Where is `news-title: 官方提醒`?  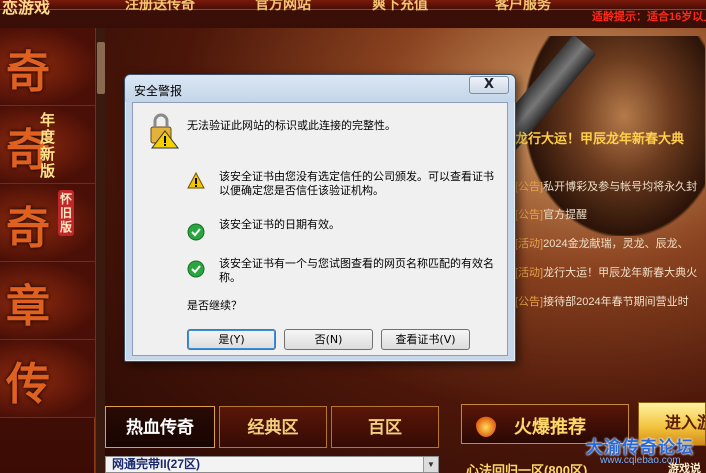
news-title: 官方提醒 is located at coordinates (565, 215).